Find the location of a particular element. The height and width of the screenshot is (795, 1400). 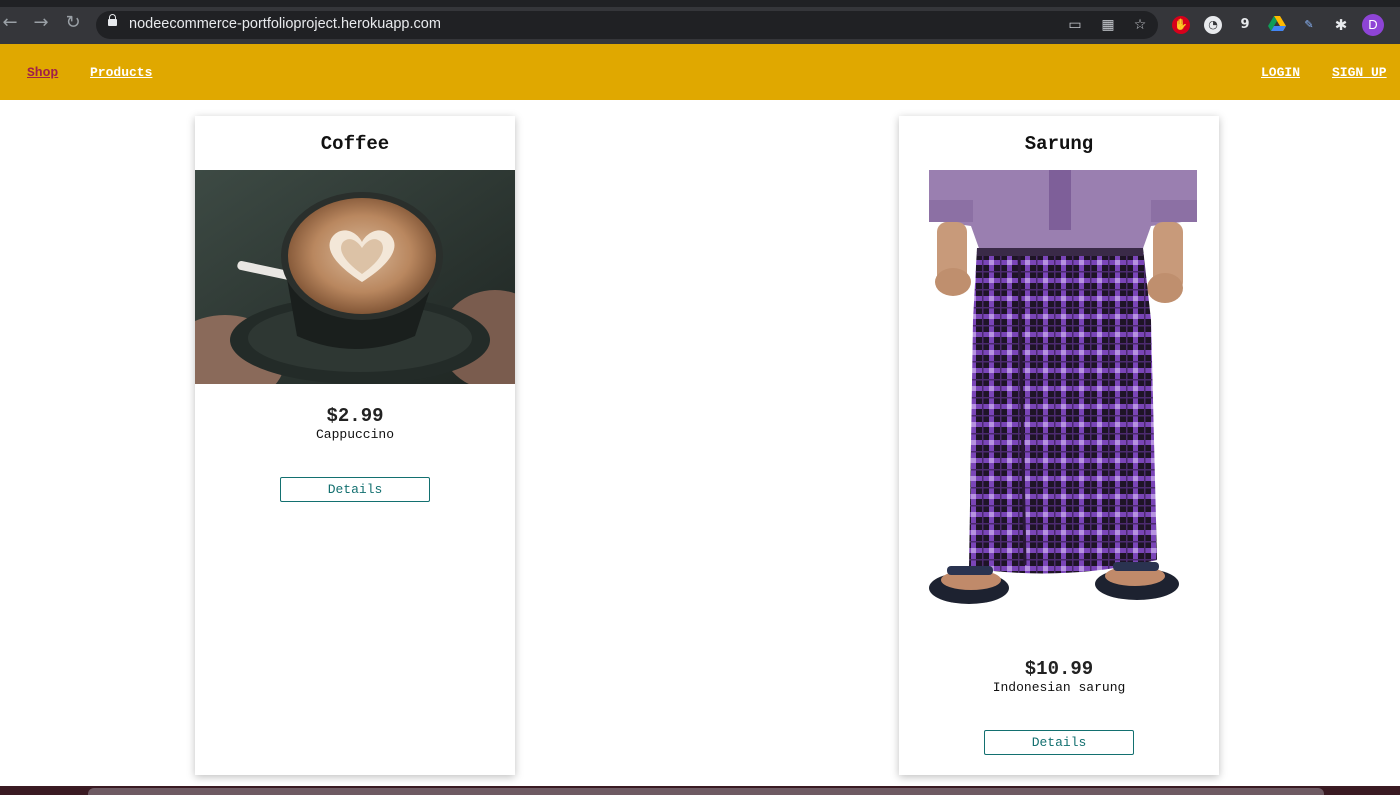

extension-badge-icon: 9 is located at coordinates (1245, 25).